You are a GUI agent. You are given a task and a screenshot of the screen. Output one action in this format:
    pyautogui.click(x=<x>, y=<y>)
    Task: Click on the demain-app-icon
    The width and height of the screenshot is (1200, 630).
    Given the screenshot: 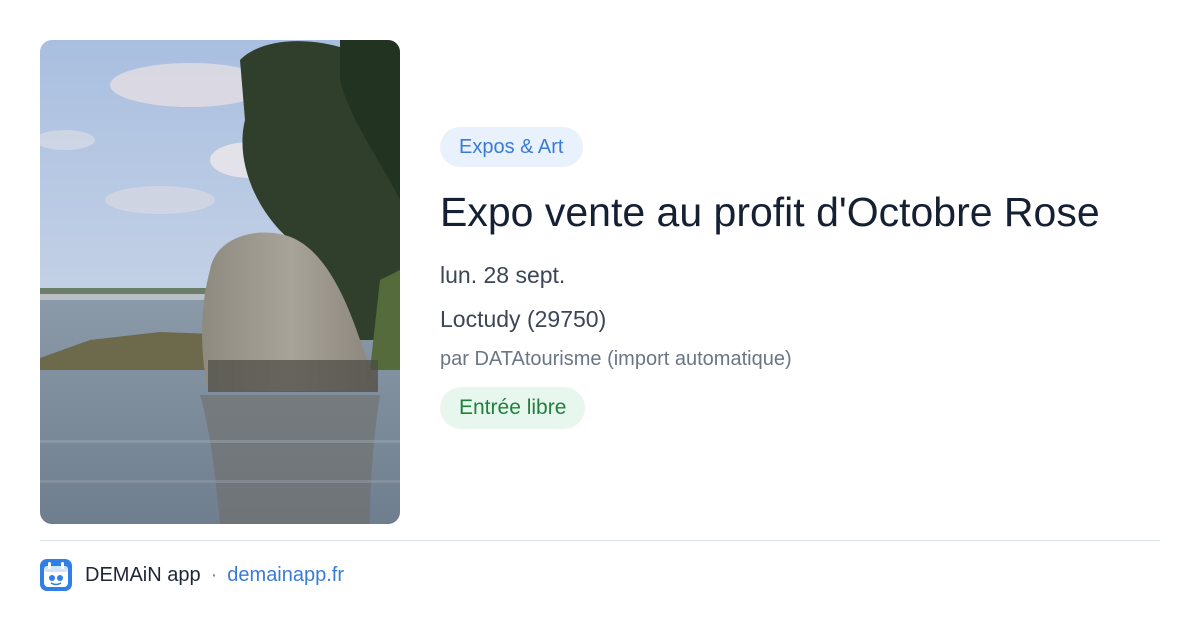 What is the action you would take?
    pyautogui.click(x=56, y=575)
    